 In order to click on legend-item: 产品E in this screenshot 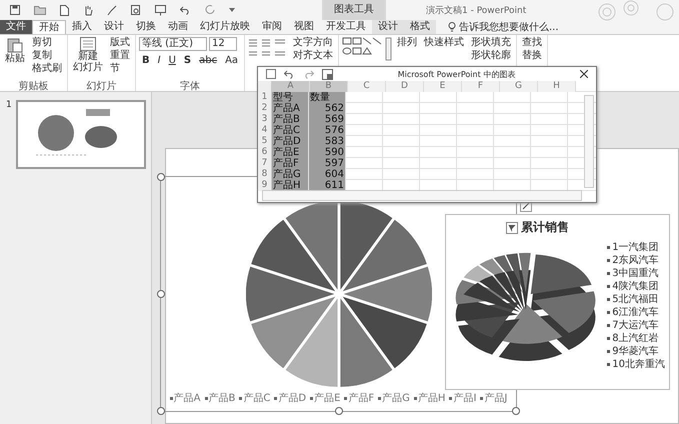, I will do `click(325, 398)`.